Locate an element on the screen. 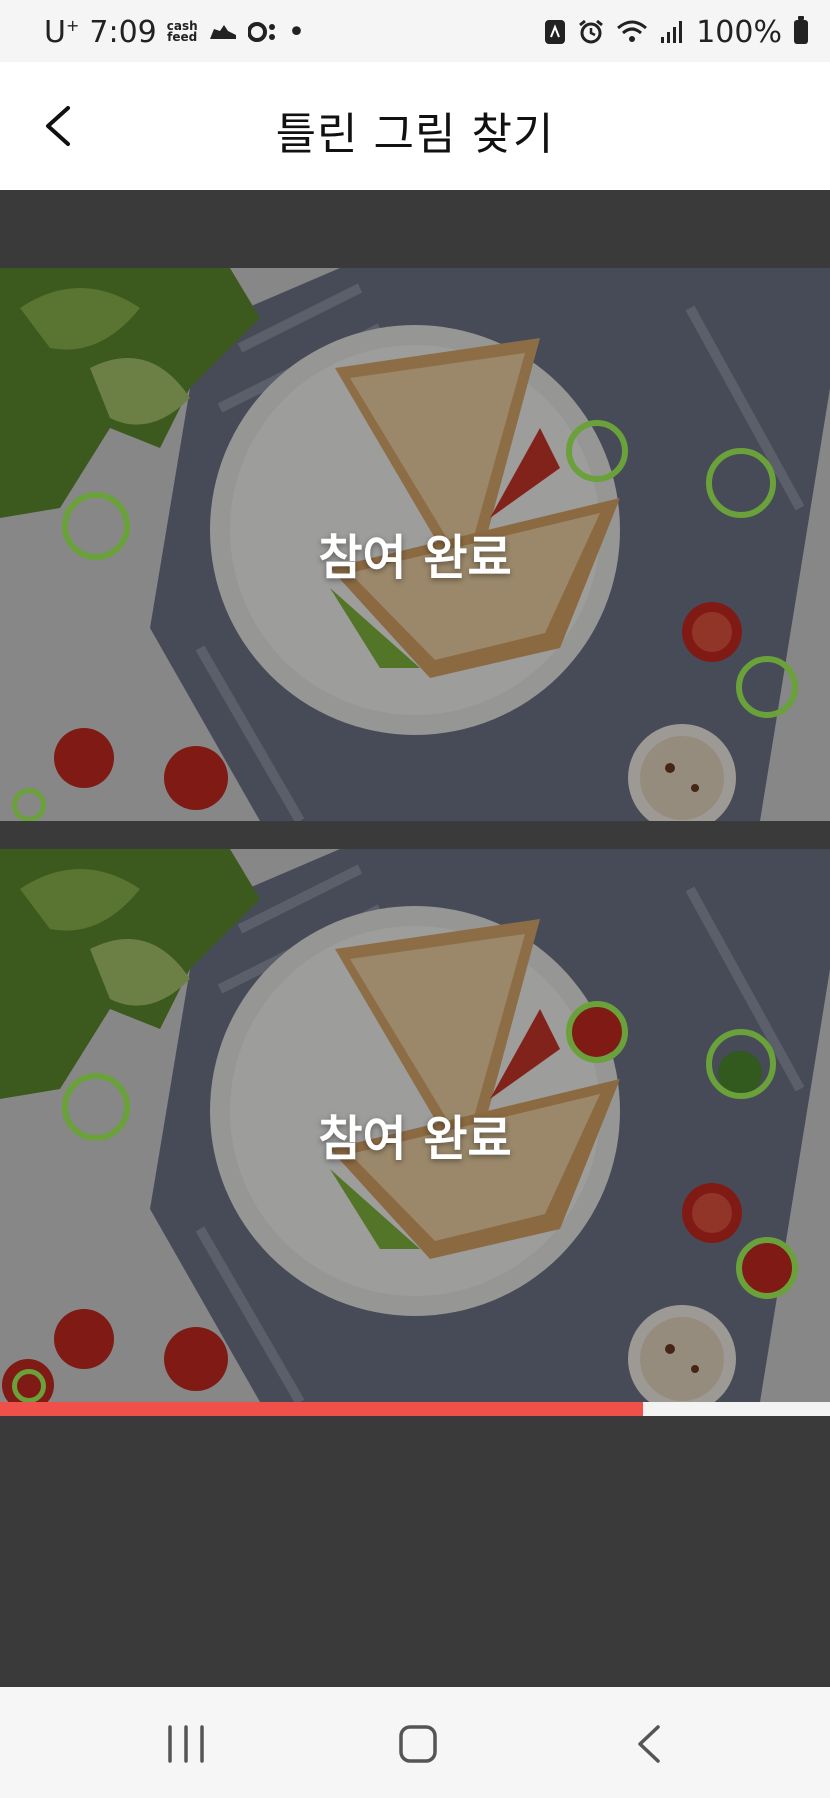 The height and width of the screenshot is (1798, 830). recent-apps-button is located at coordinates (186, 1744).